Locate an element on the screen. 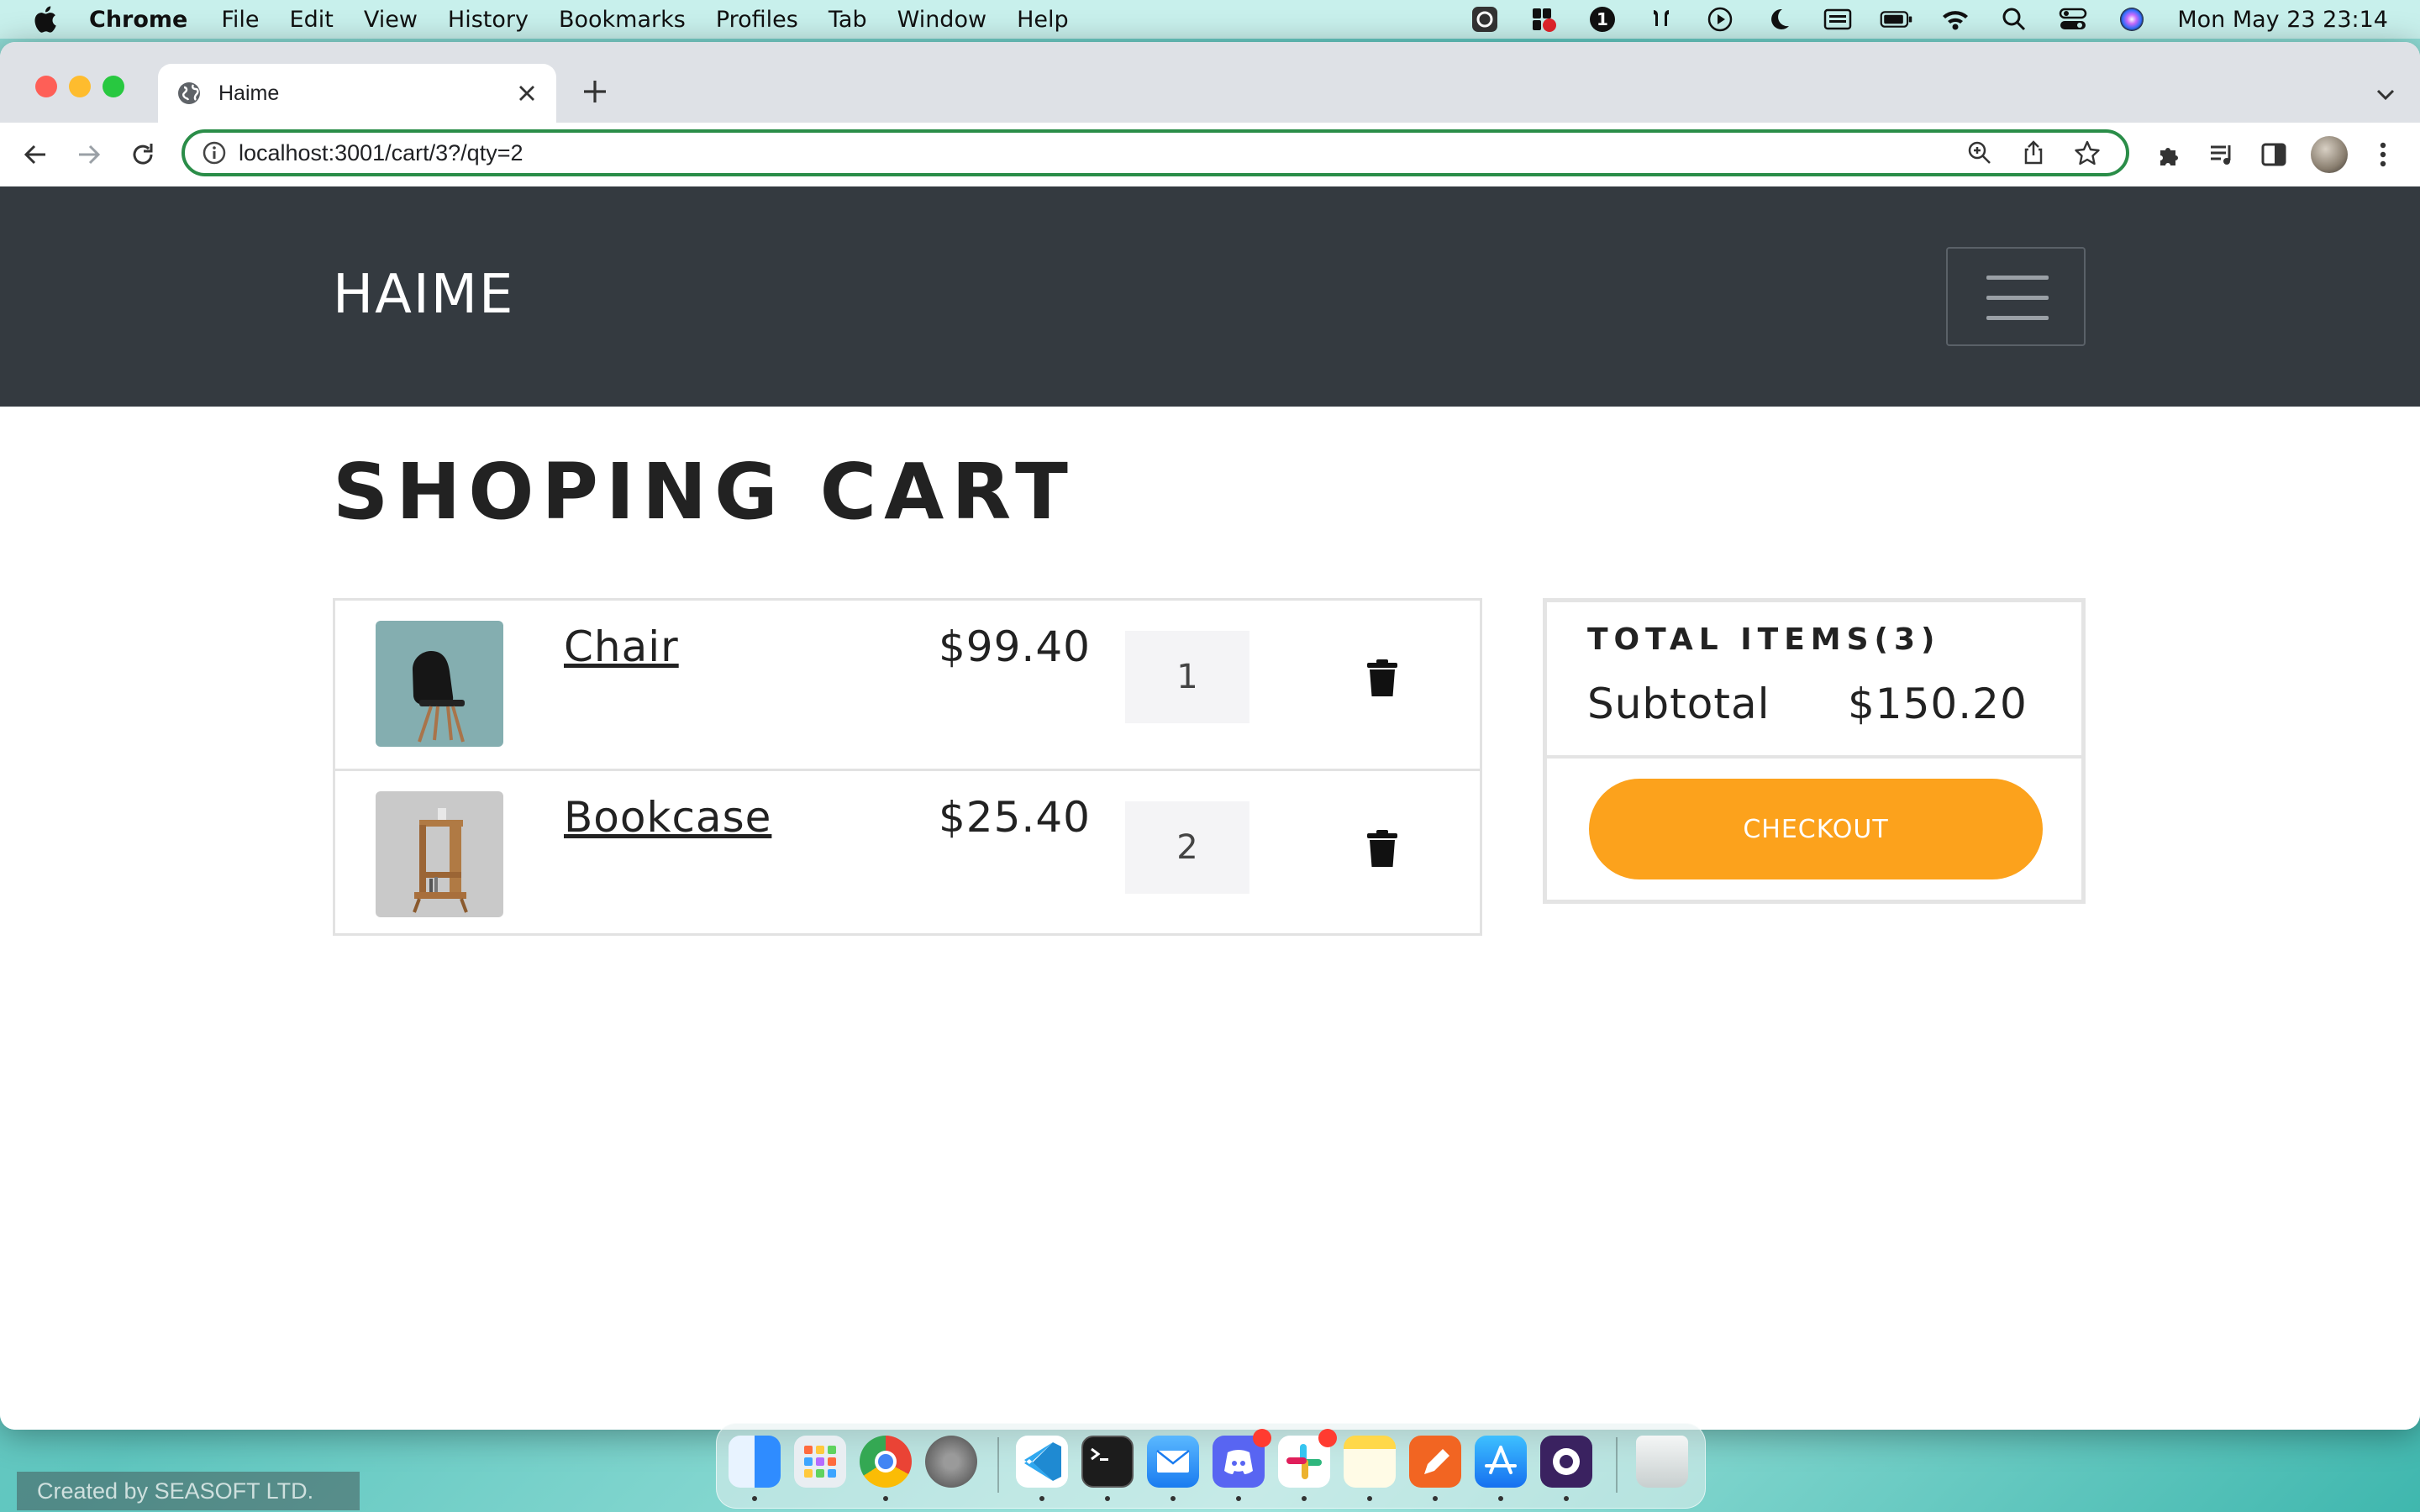 This screenshot has width=2420, height=1512. launchpad-icon is located at coordinates (820, 1462).